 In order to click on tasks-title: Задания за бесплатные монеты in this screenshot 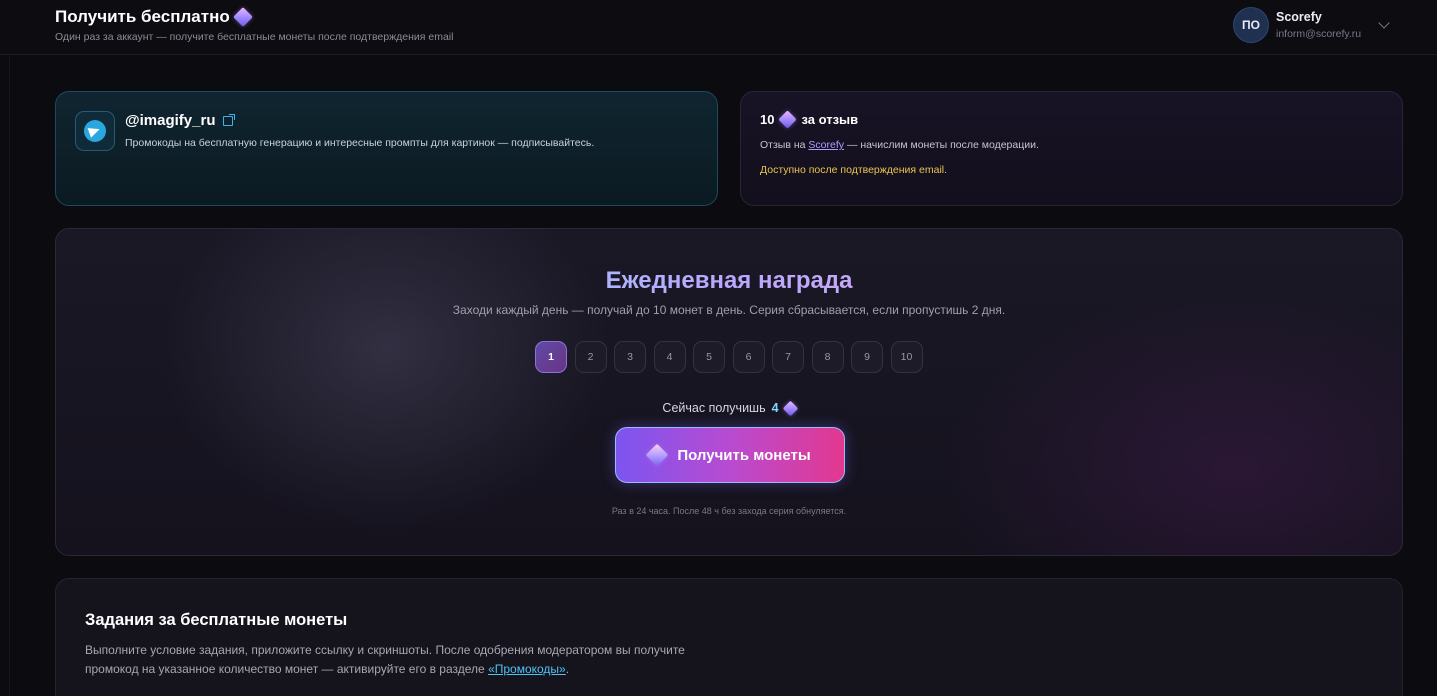, I will do `click(216, 620)`.